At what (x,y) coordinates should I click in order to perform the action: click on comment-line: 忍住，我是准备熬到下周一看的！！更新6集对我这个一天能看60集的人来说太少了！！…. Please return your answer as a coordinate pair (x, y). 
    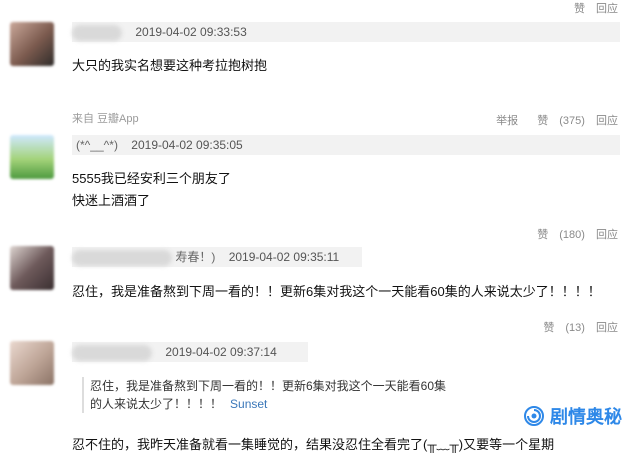
    Looking at the image, I should click on (336, 291).